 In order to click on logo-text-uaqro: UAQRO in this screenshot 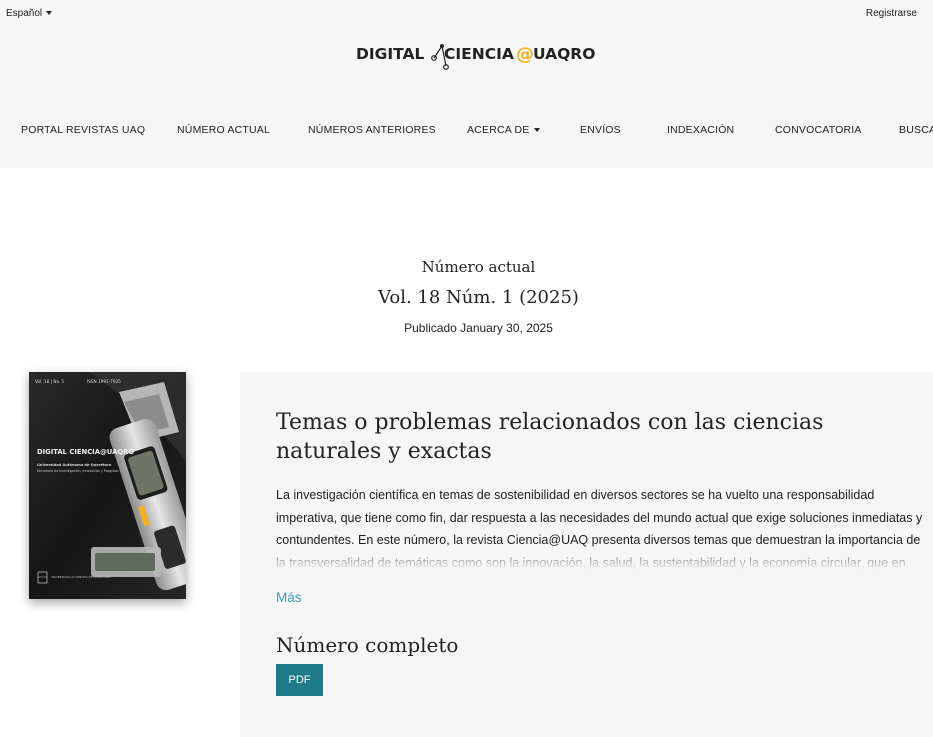, I will do `click(564, 54)`.